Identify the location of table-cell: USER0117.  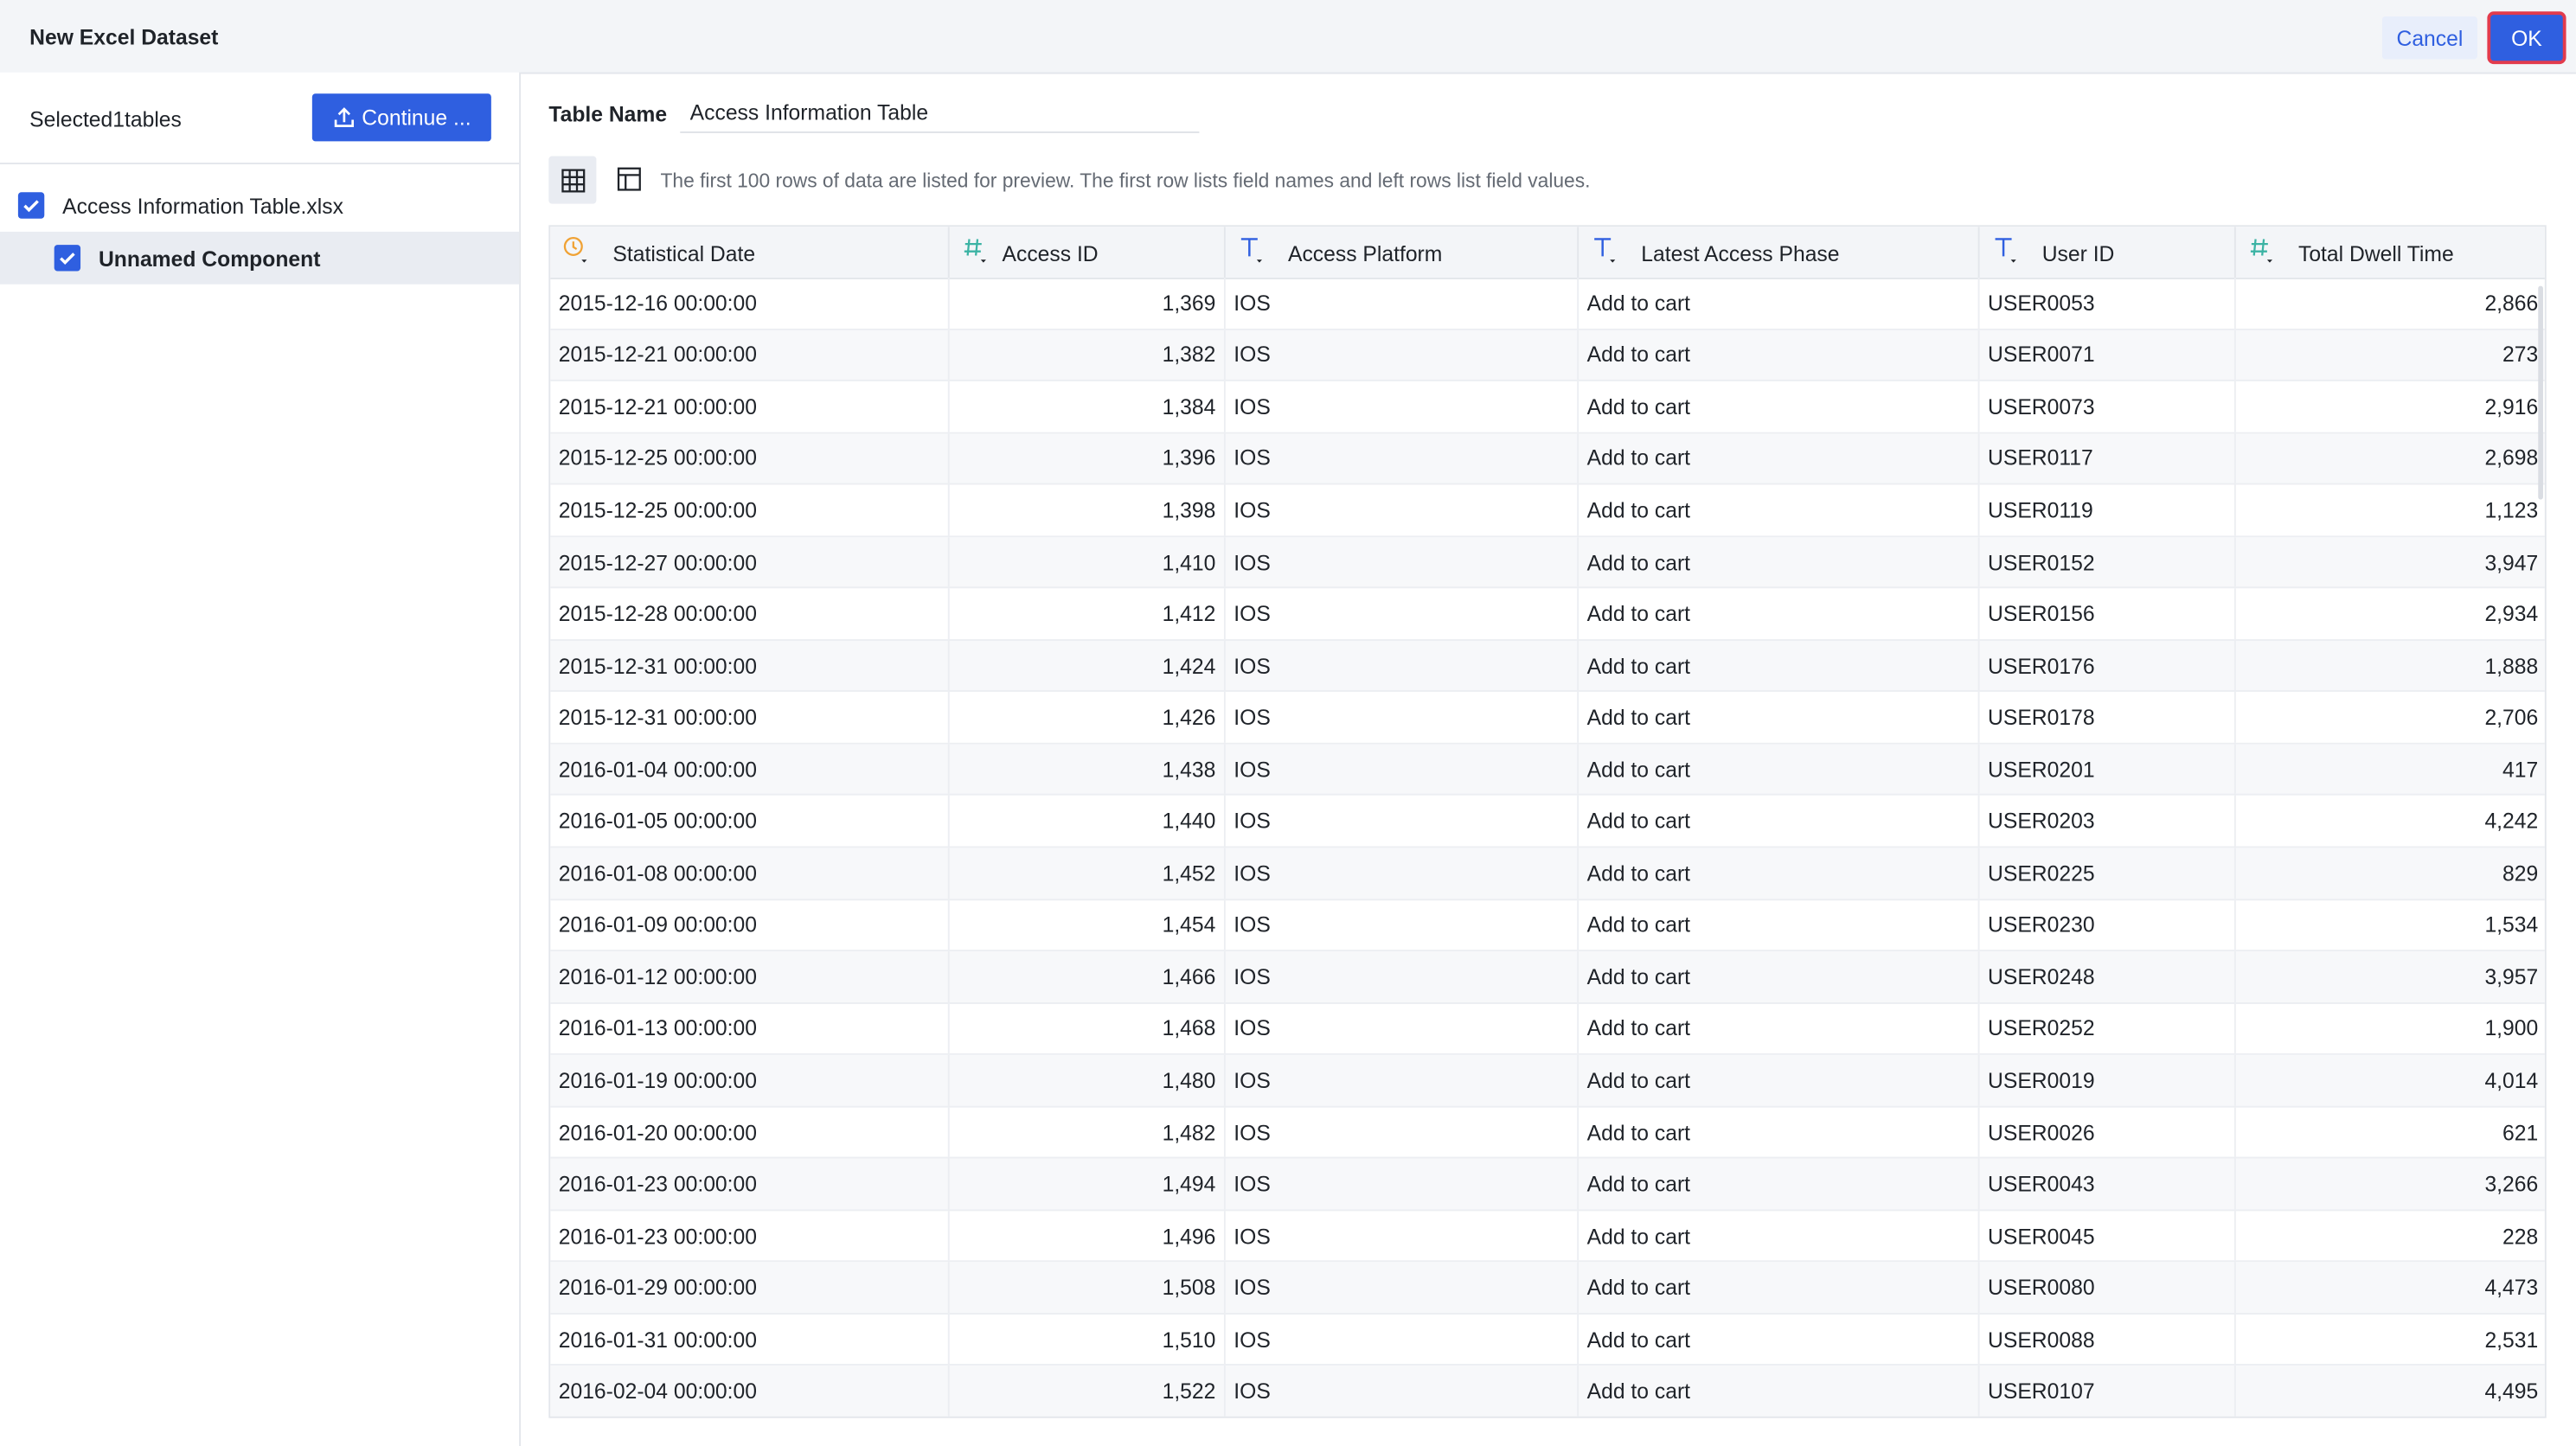
(2108, 458).